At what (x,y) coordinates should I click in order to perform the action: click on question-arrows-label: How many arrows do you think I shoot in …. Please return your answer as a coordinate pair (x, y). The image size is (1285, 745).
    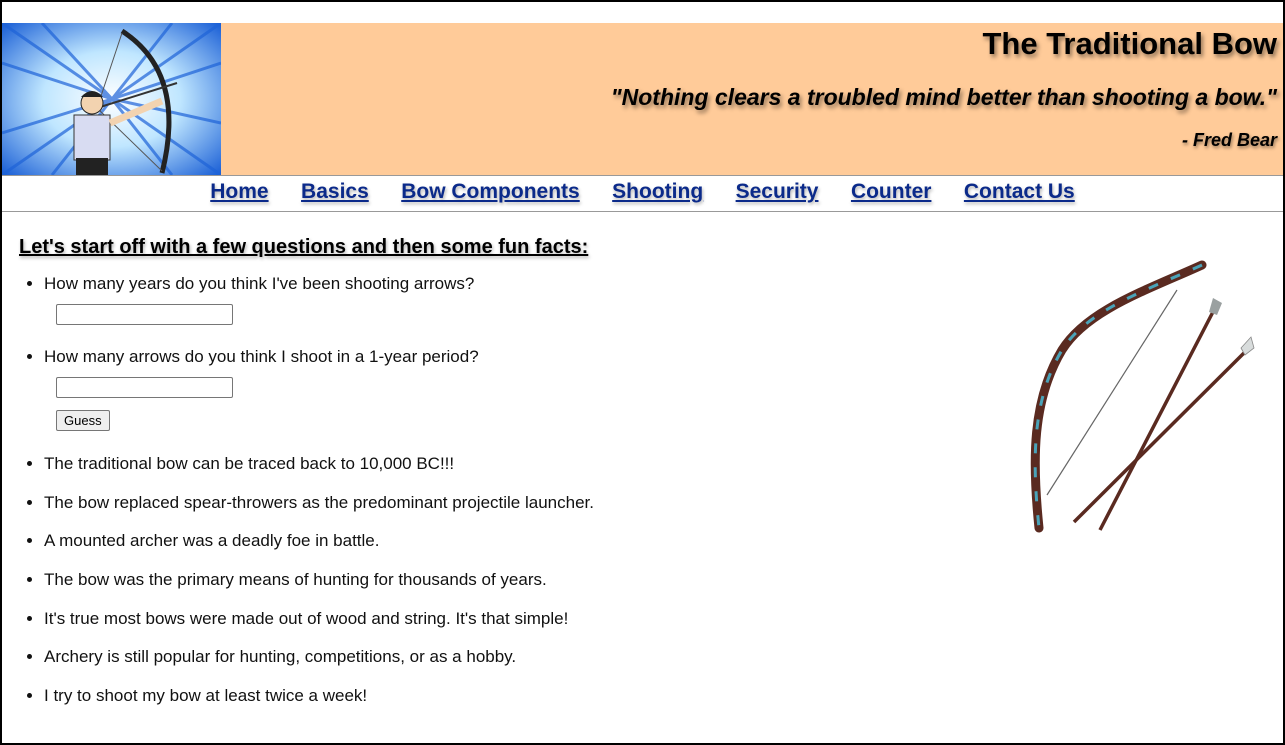
    Looking at the image, I should click on (261, 356).